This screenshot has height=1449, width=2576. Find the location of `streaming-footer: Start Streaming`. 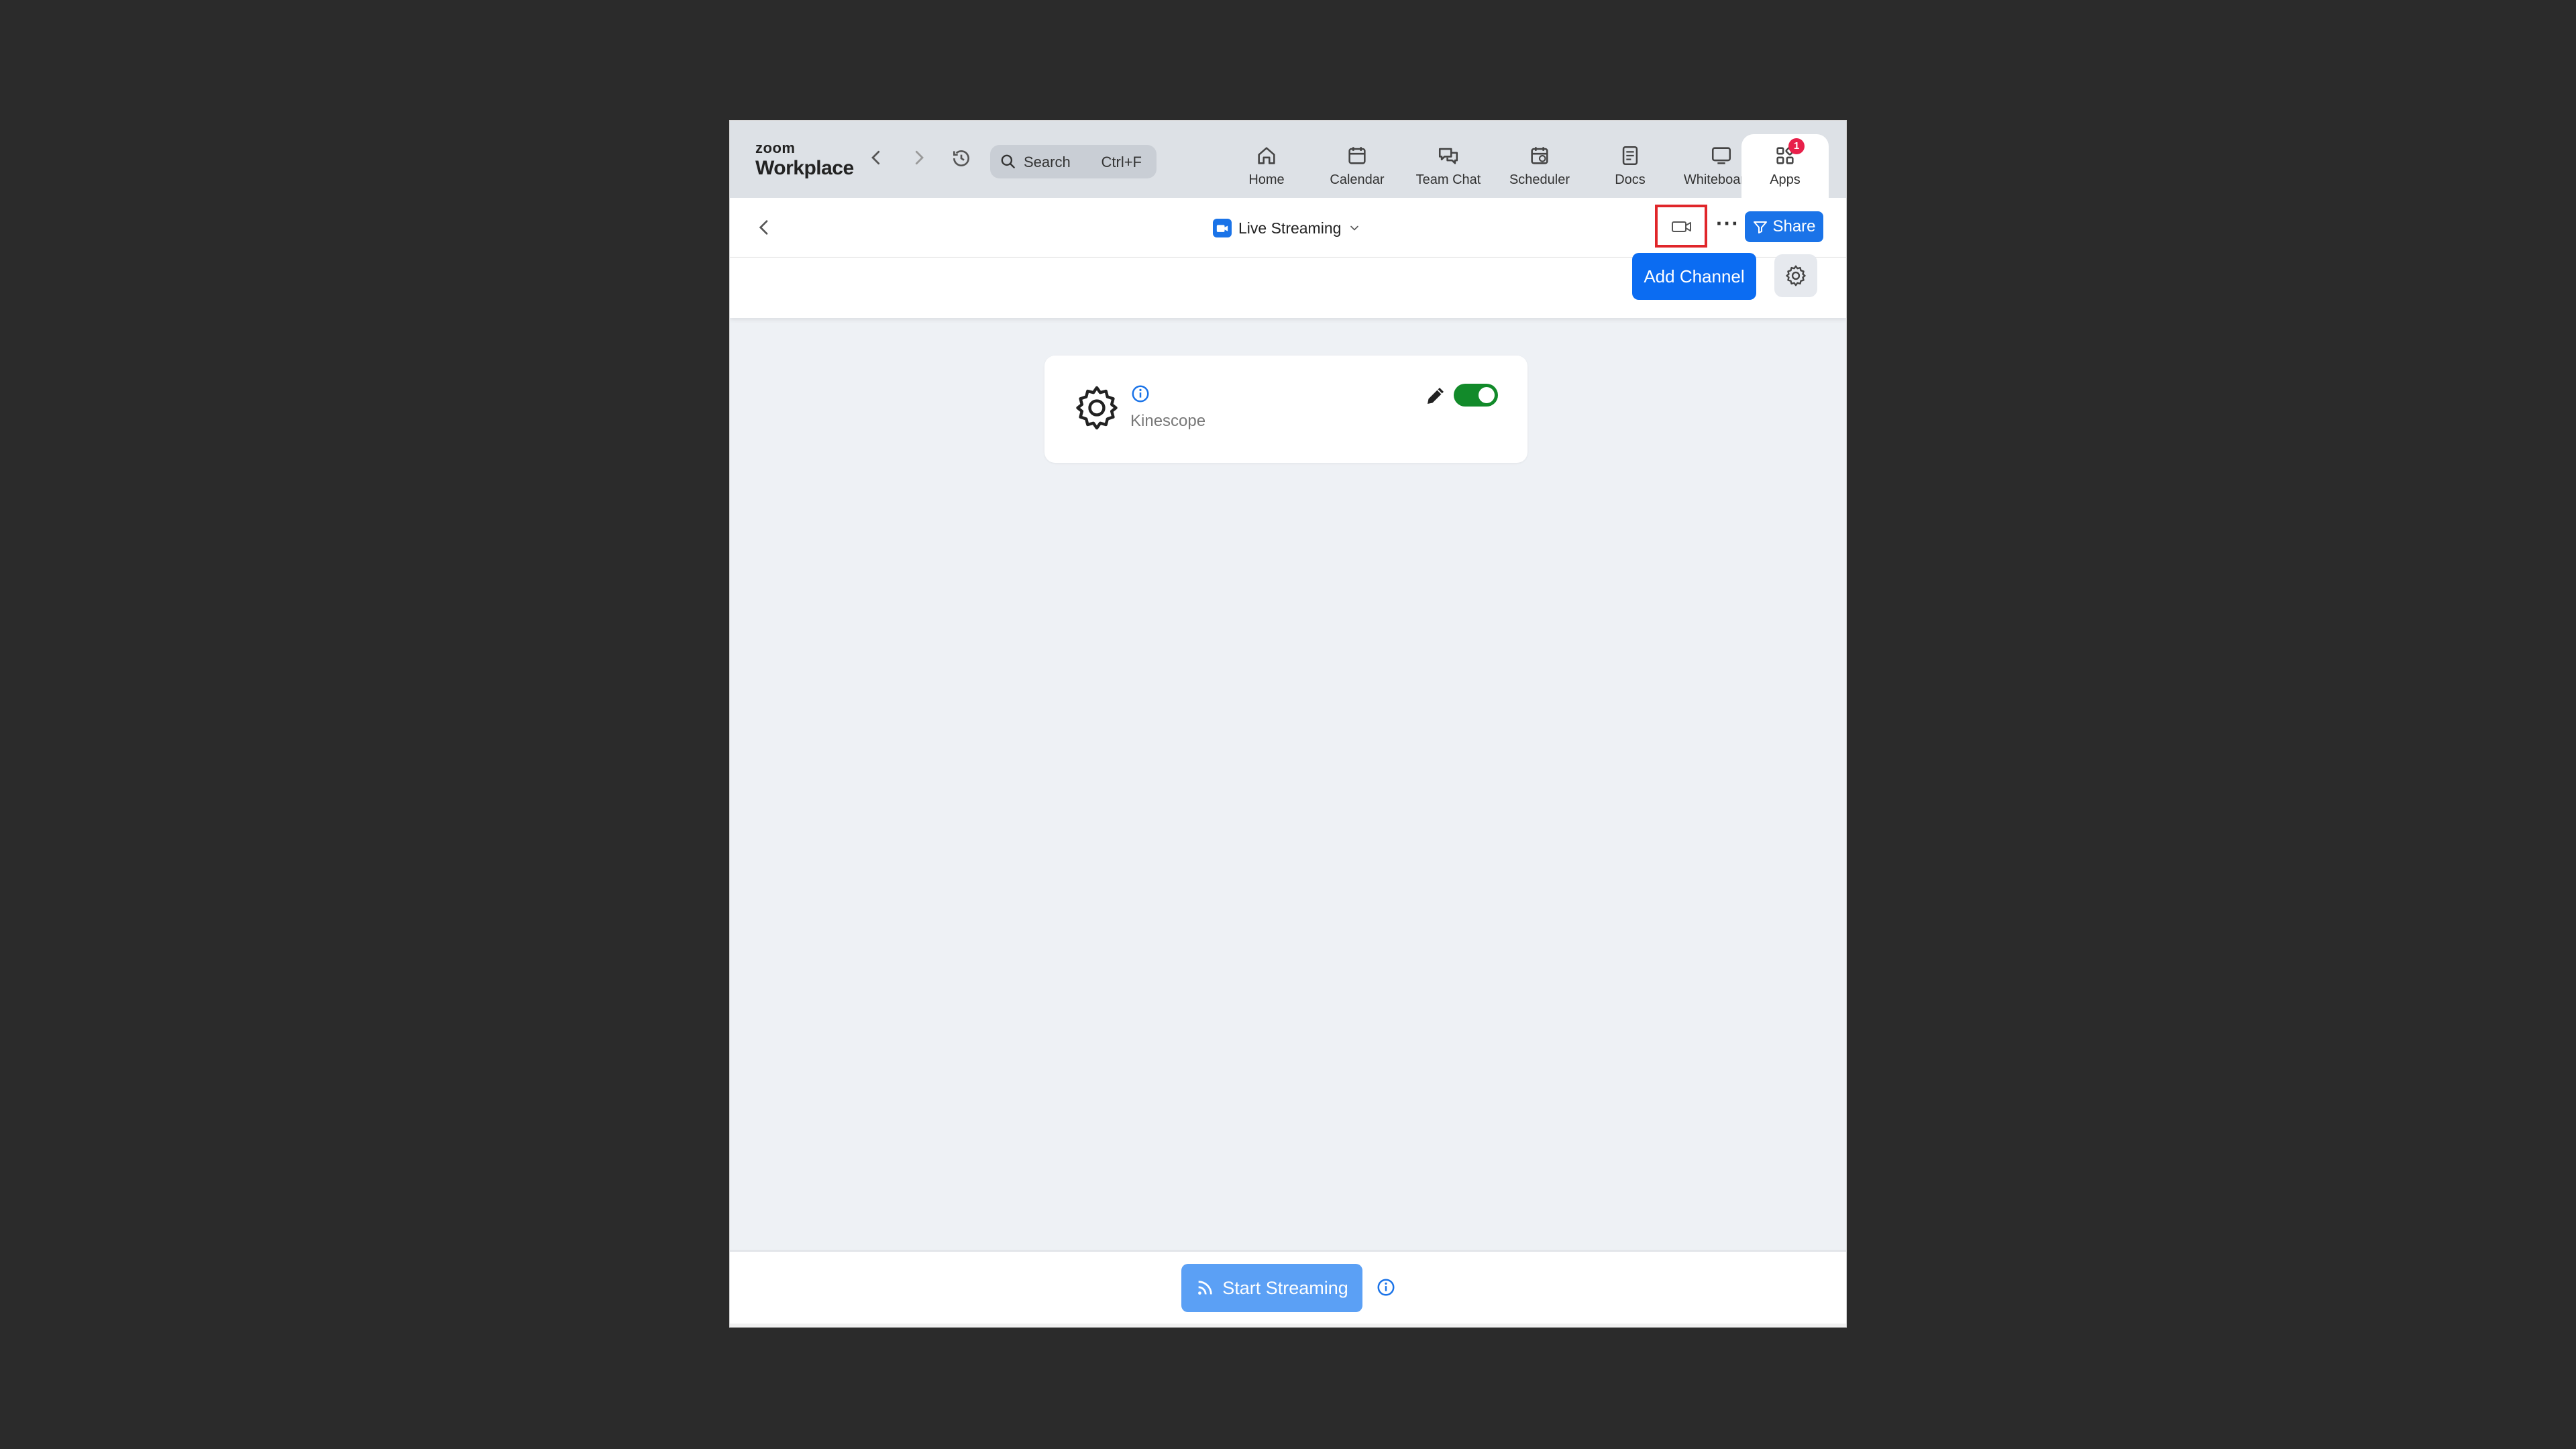

streaming-footer: Start Streaming is located at coordinates (1288, 1288).